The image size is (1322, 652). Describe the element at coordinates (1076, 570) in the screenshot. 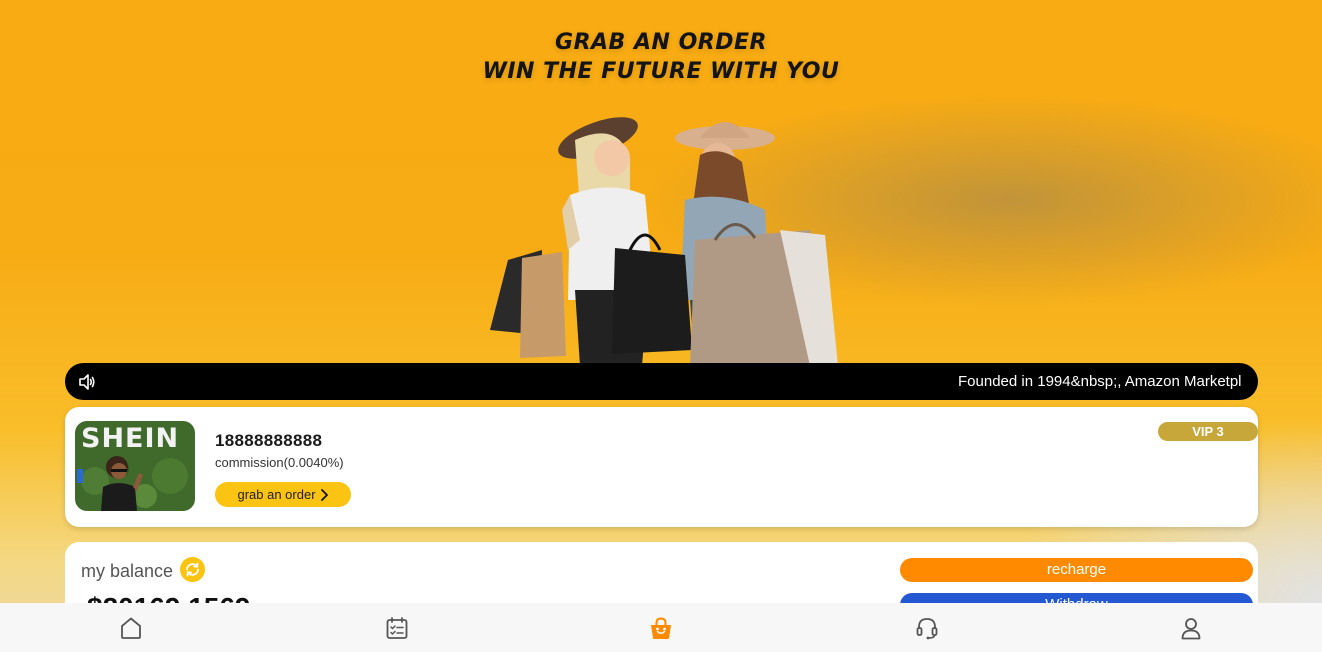

I see `recharge-button: recharge` at that location.